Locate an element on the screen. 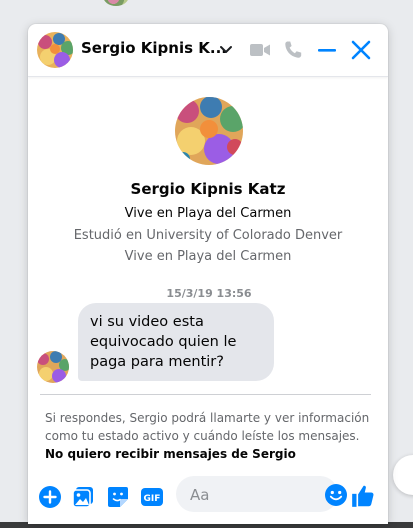 The width and height of the screenshot is (413, 528). message-composer: GIF is located at coordinates (208, 498).